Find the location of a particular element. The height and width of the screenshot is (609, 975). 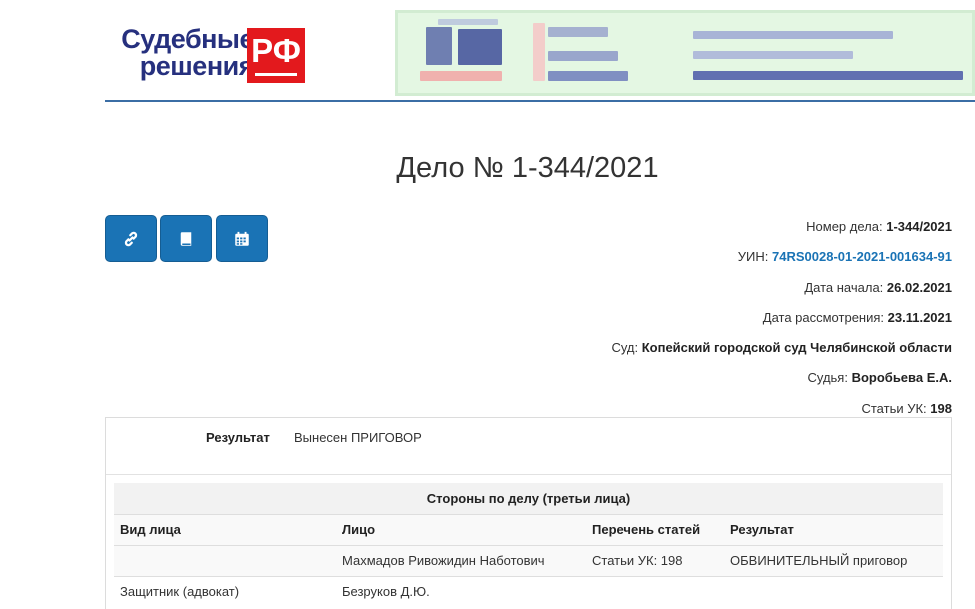

party-articles: Статьи УК: 198 is located at coordinates (655, 560).